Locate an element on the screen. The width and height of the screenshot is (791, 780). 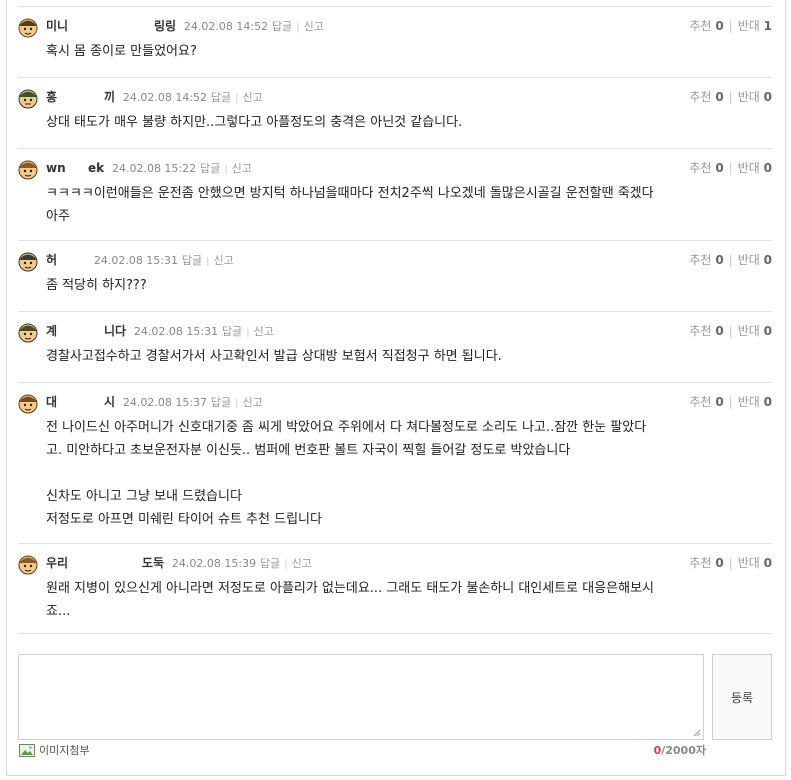
author-name: 계 is located at coordinates (75, 331).